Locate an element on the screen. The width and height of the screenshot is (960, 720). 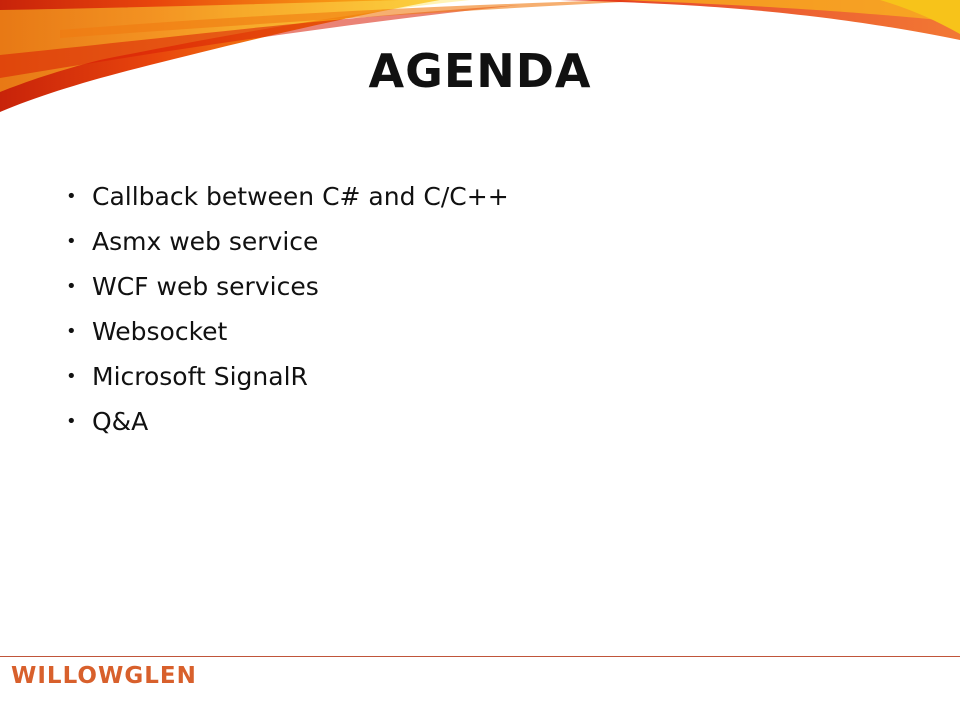
footer-divider is located at coordinates (480, 656).